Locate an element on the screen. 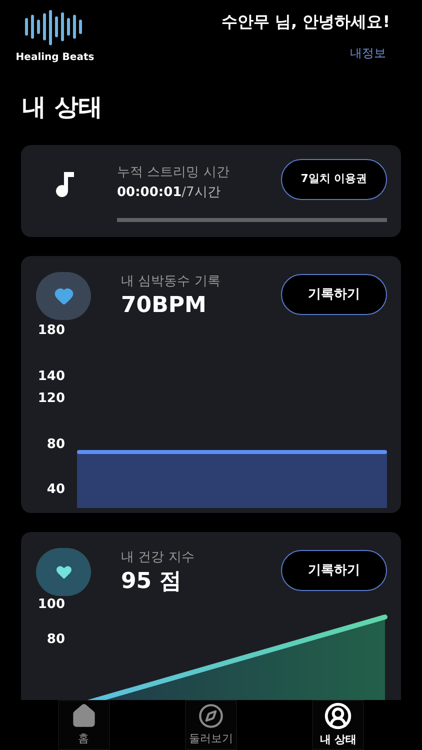 The image size is (422, 750). axis-tick-label: 140 is located at coordinates (51, 376).